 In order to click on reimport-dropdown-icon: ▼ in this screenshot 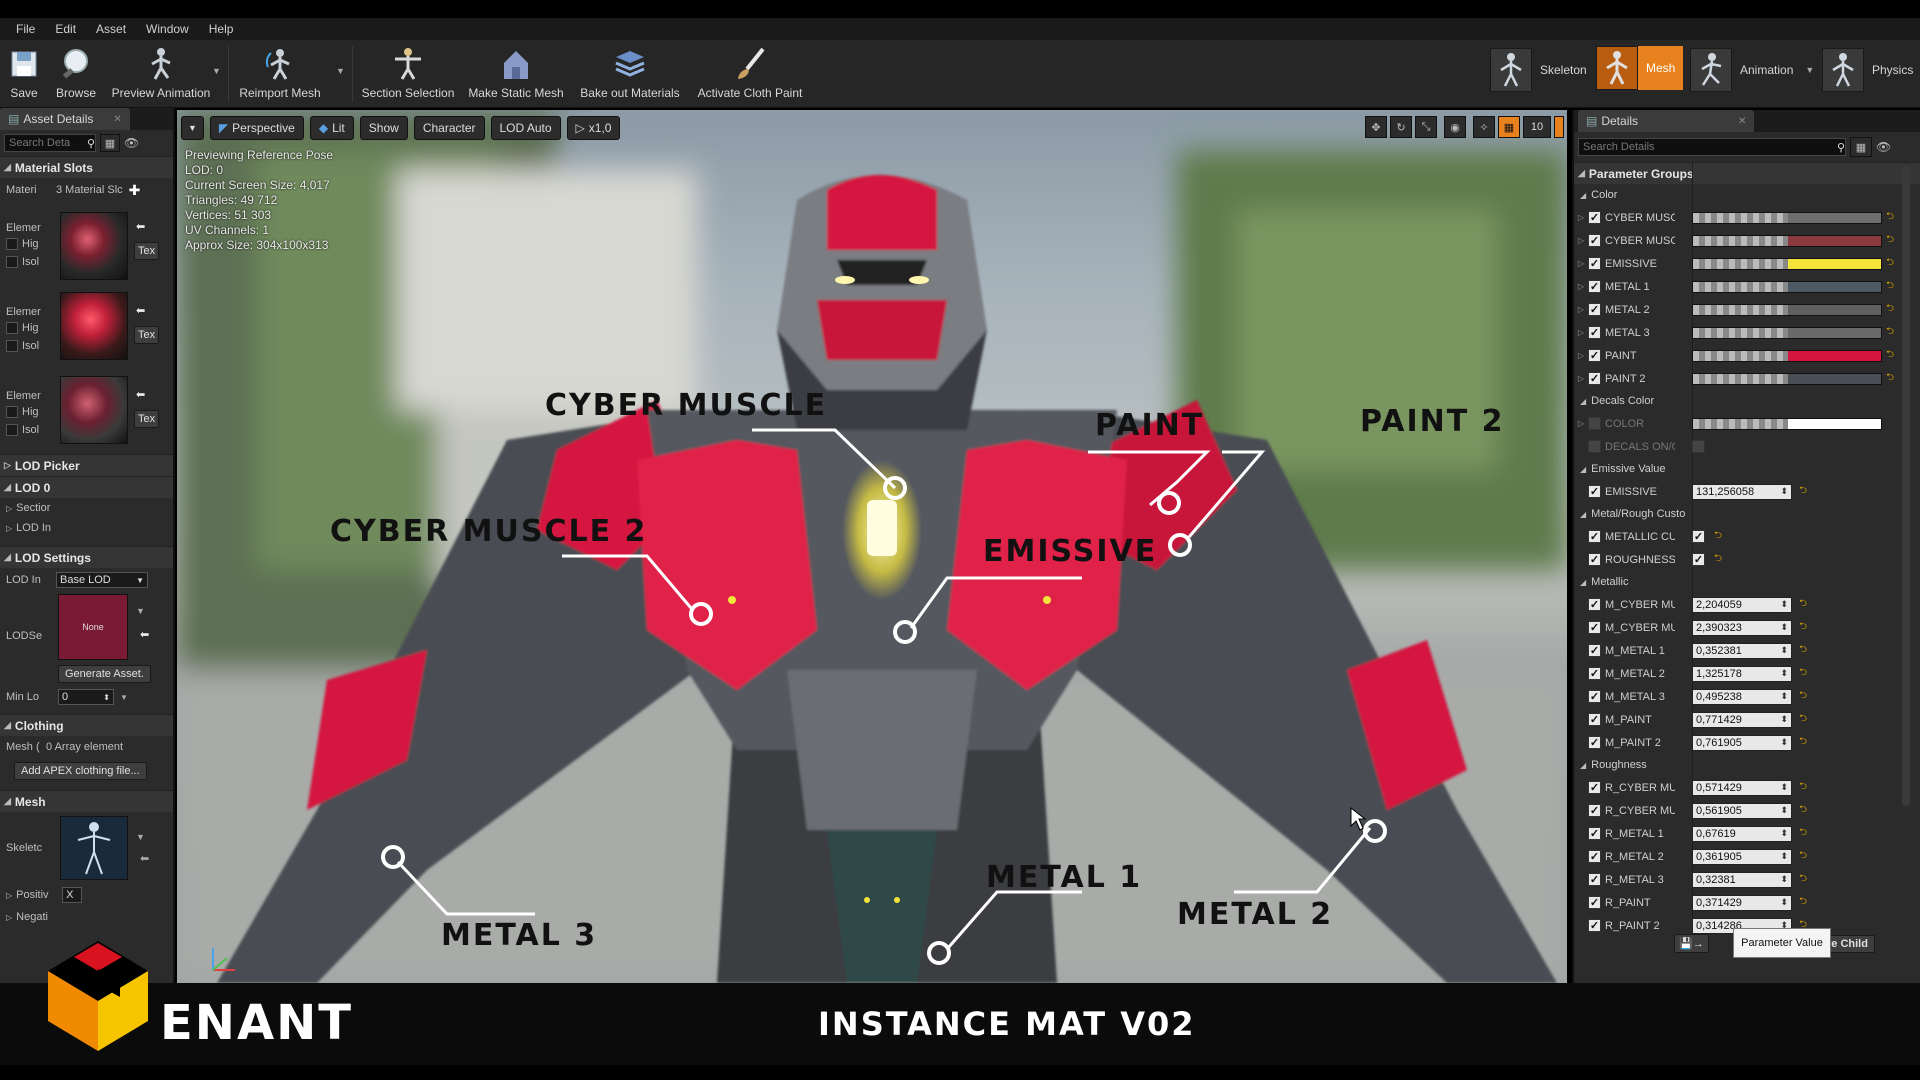, I will do `click(340, 71)`.